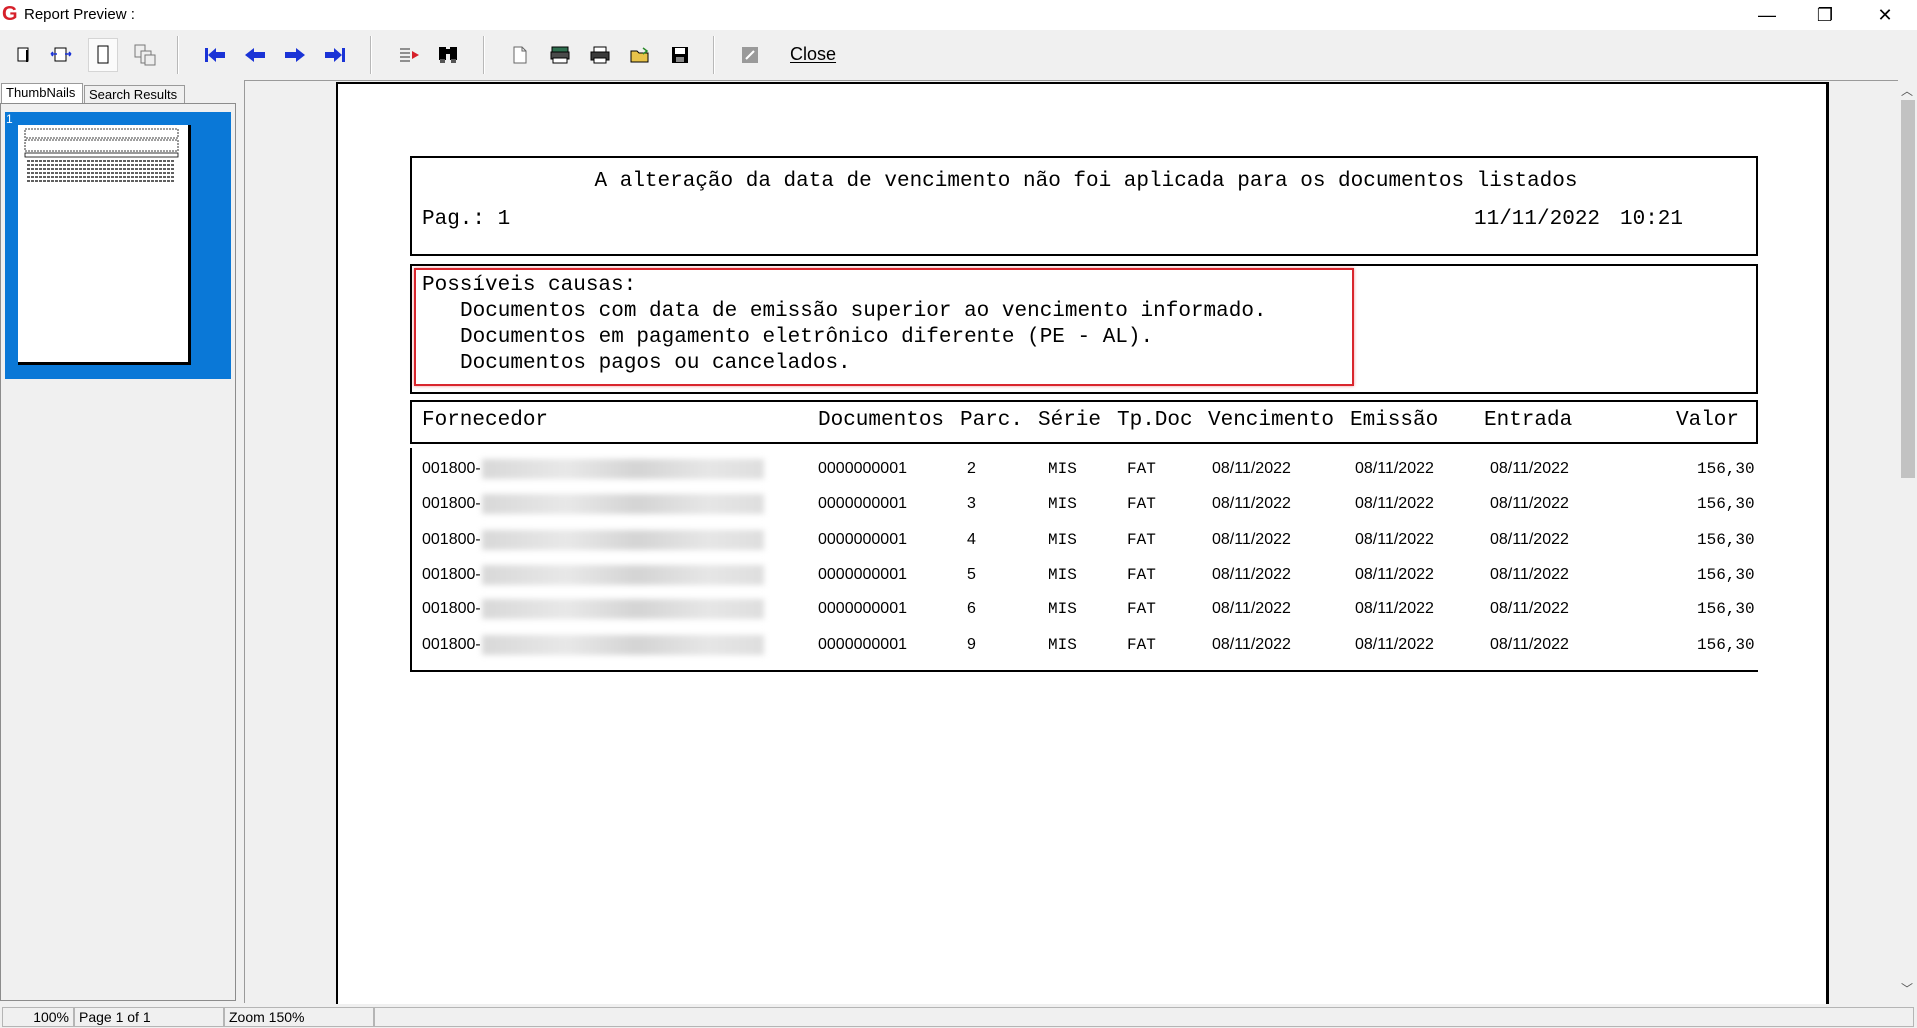  I want to click on last-page-icon, so click(335, 55).